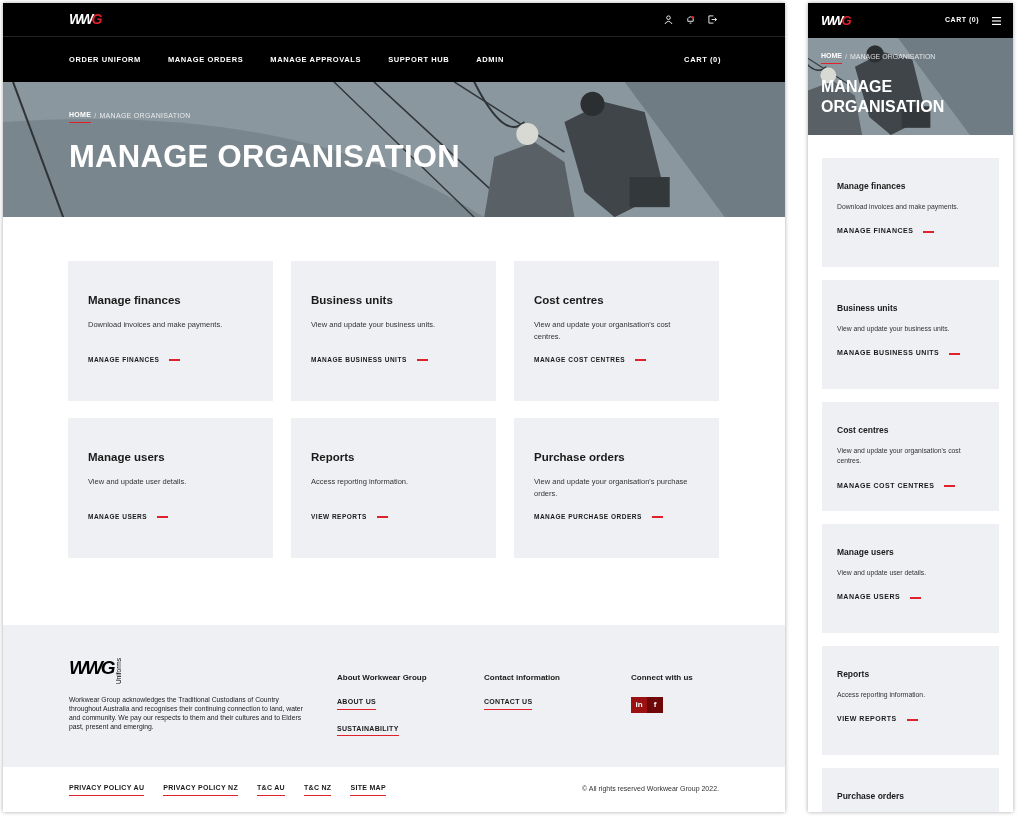 This screenshot has width=1022, height=819. Describe the element at coordinates (883, 96) in the screenshot. I see `page-title: MANAGE ORGANISATION` at that location.